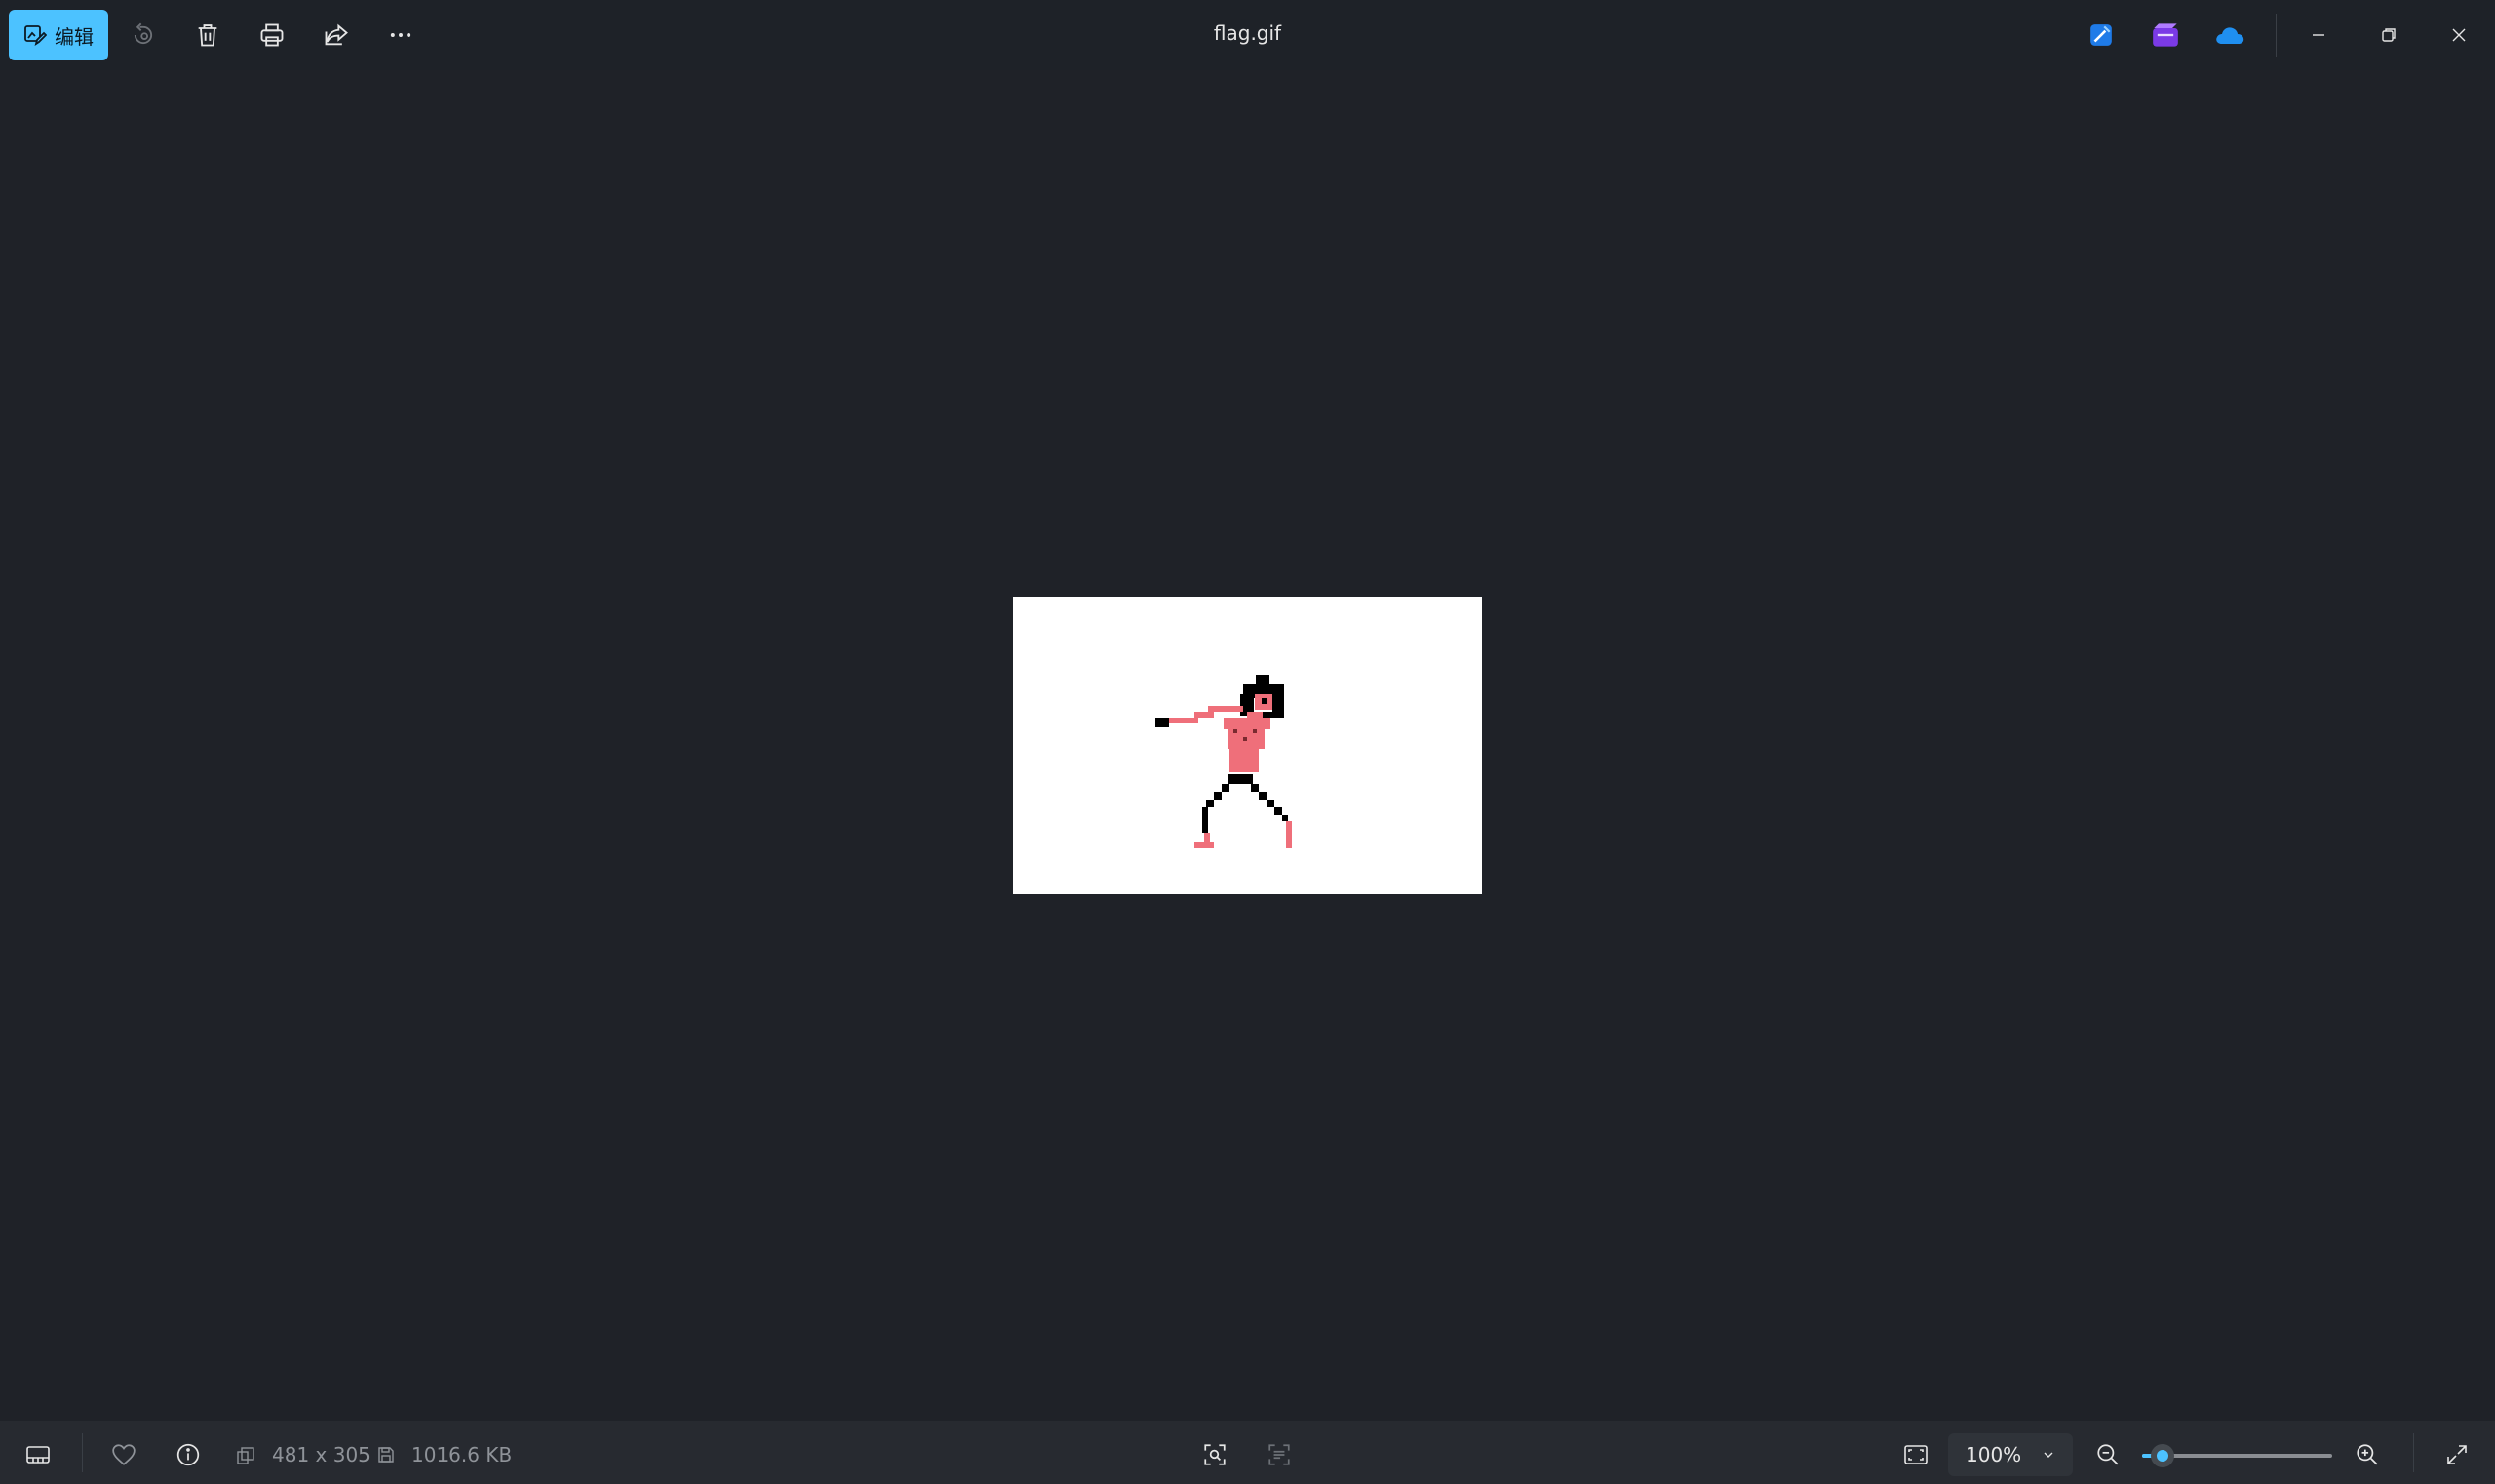 The height and width of the screenshot is (1484, 2495). I want to click on fullscreen-icon, so click(2457, 1454).